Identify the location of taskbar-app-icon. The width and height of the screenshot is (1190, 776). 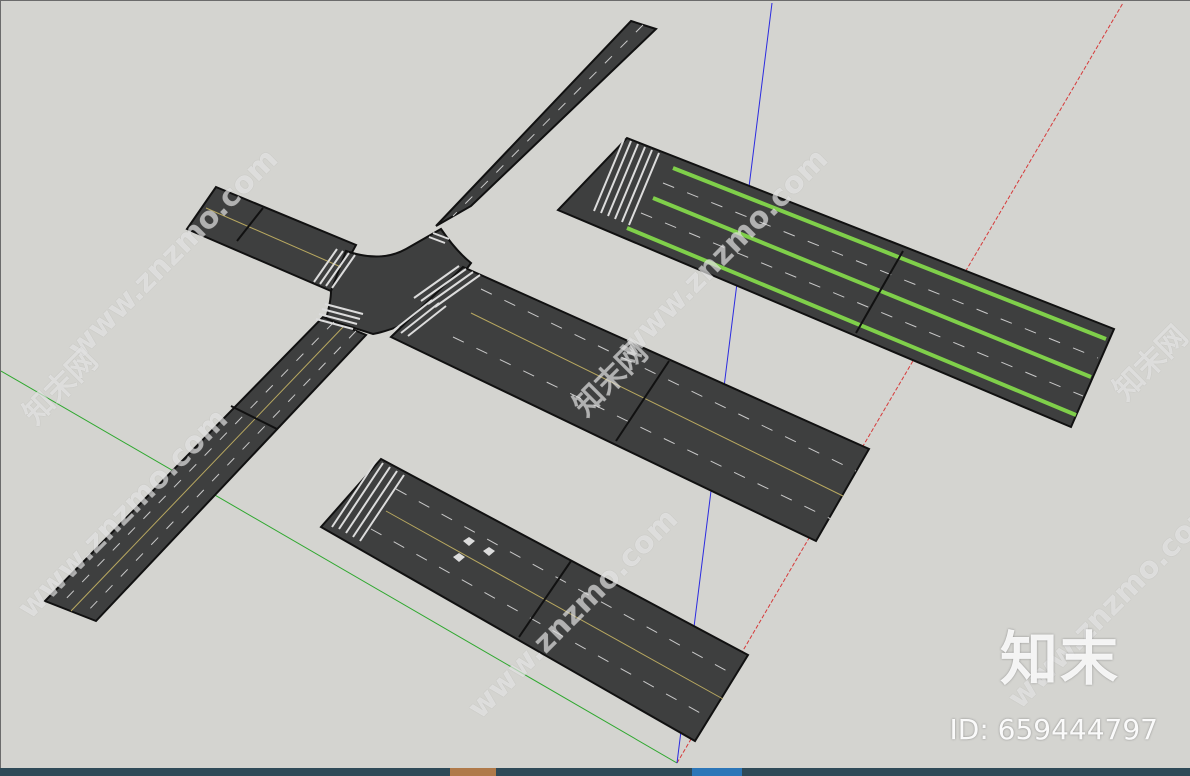
(473, 772).